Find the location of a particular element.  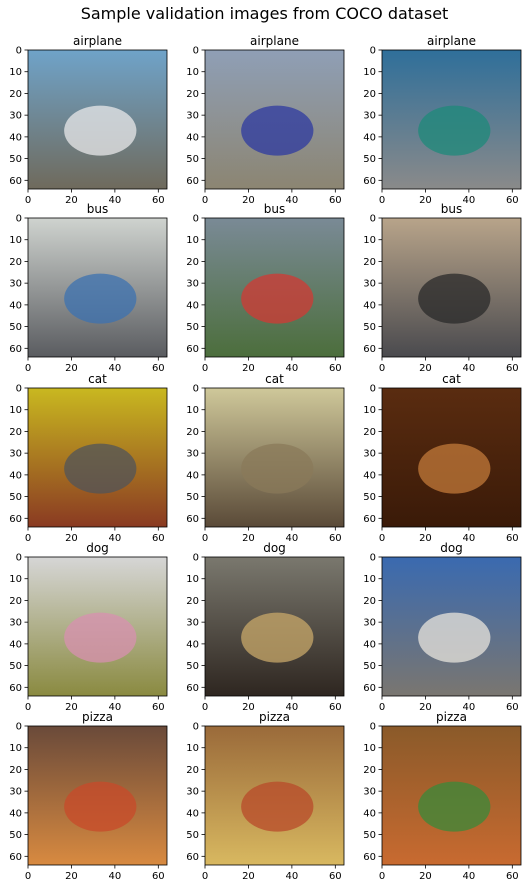

subplot-14: pizza0 20 40 600102030405060 is located at coordinates (265, 796).